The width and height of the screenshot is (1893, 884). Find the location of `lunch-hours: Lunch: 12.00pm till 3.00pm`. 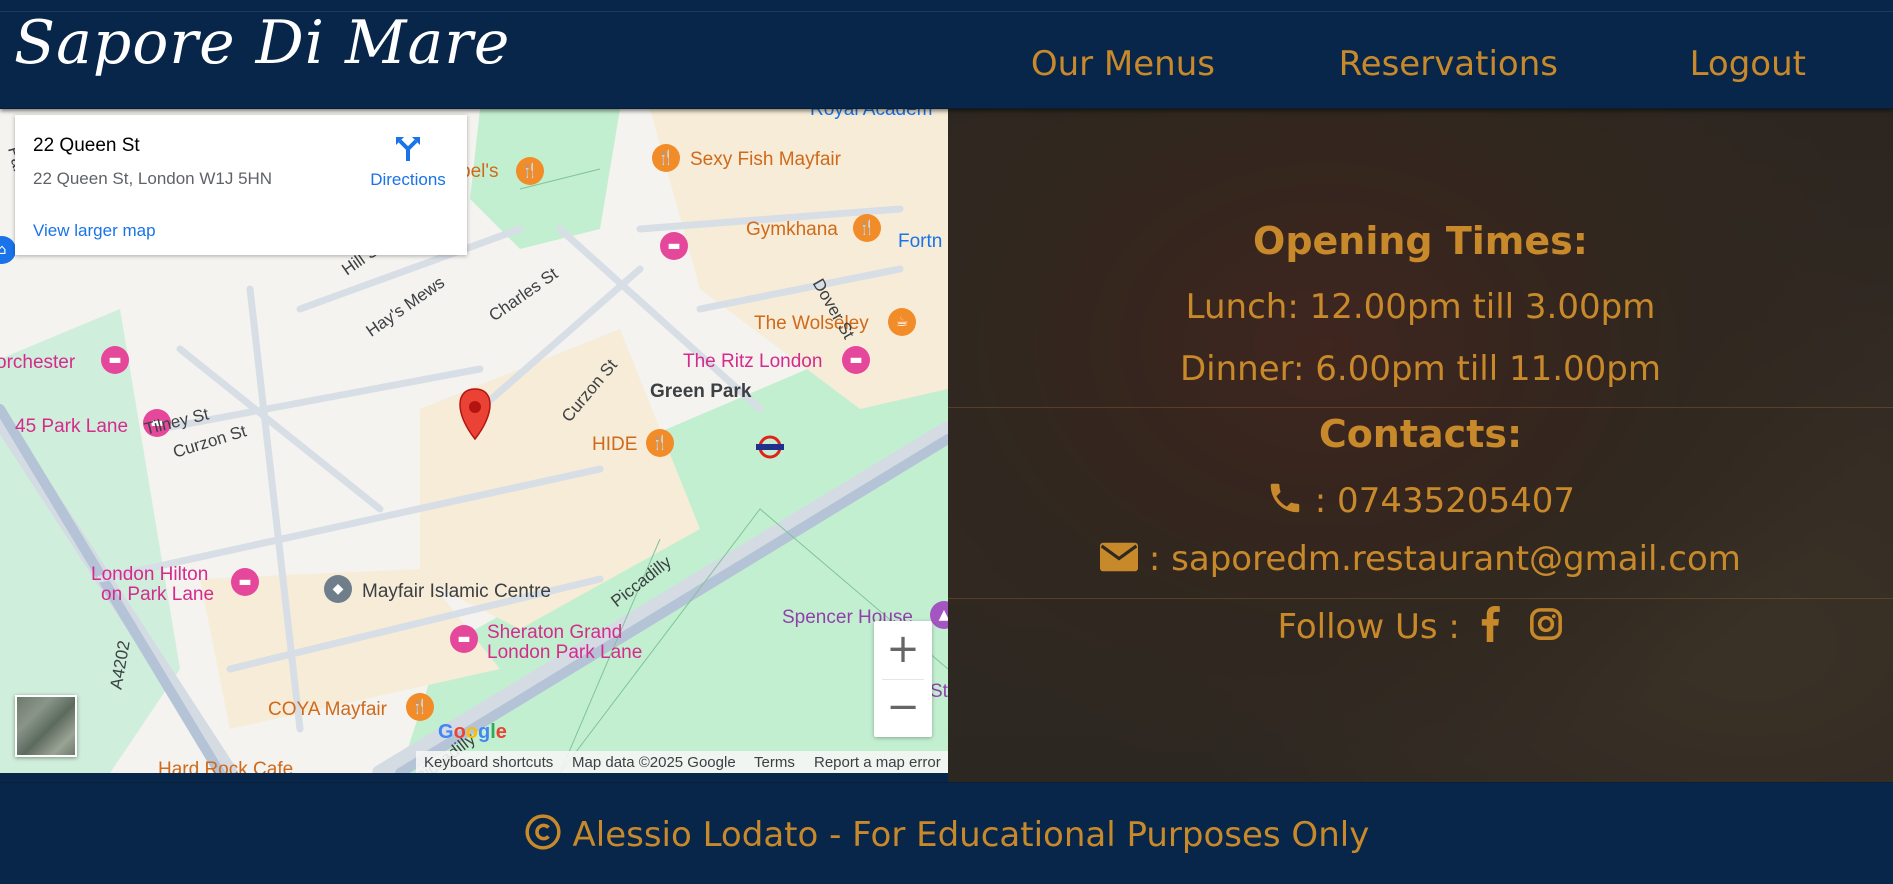

lunch-hours: Lunch: 12.00pm till 3.00pm is located at coordinates (1420, 307).